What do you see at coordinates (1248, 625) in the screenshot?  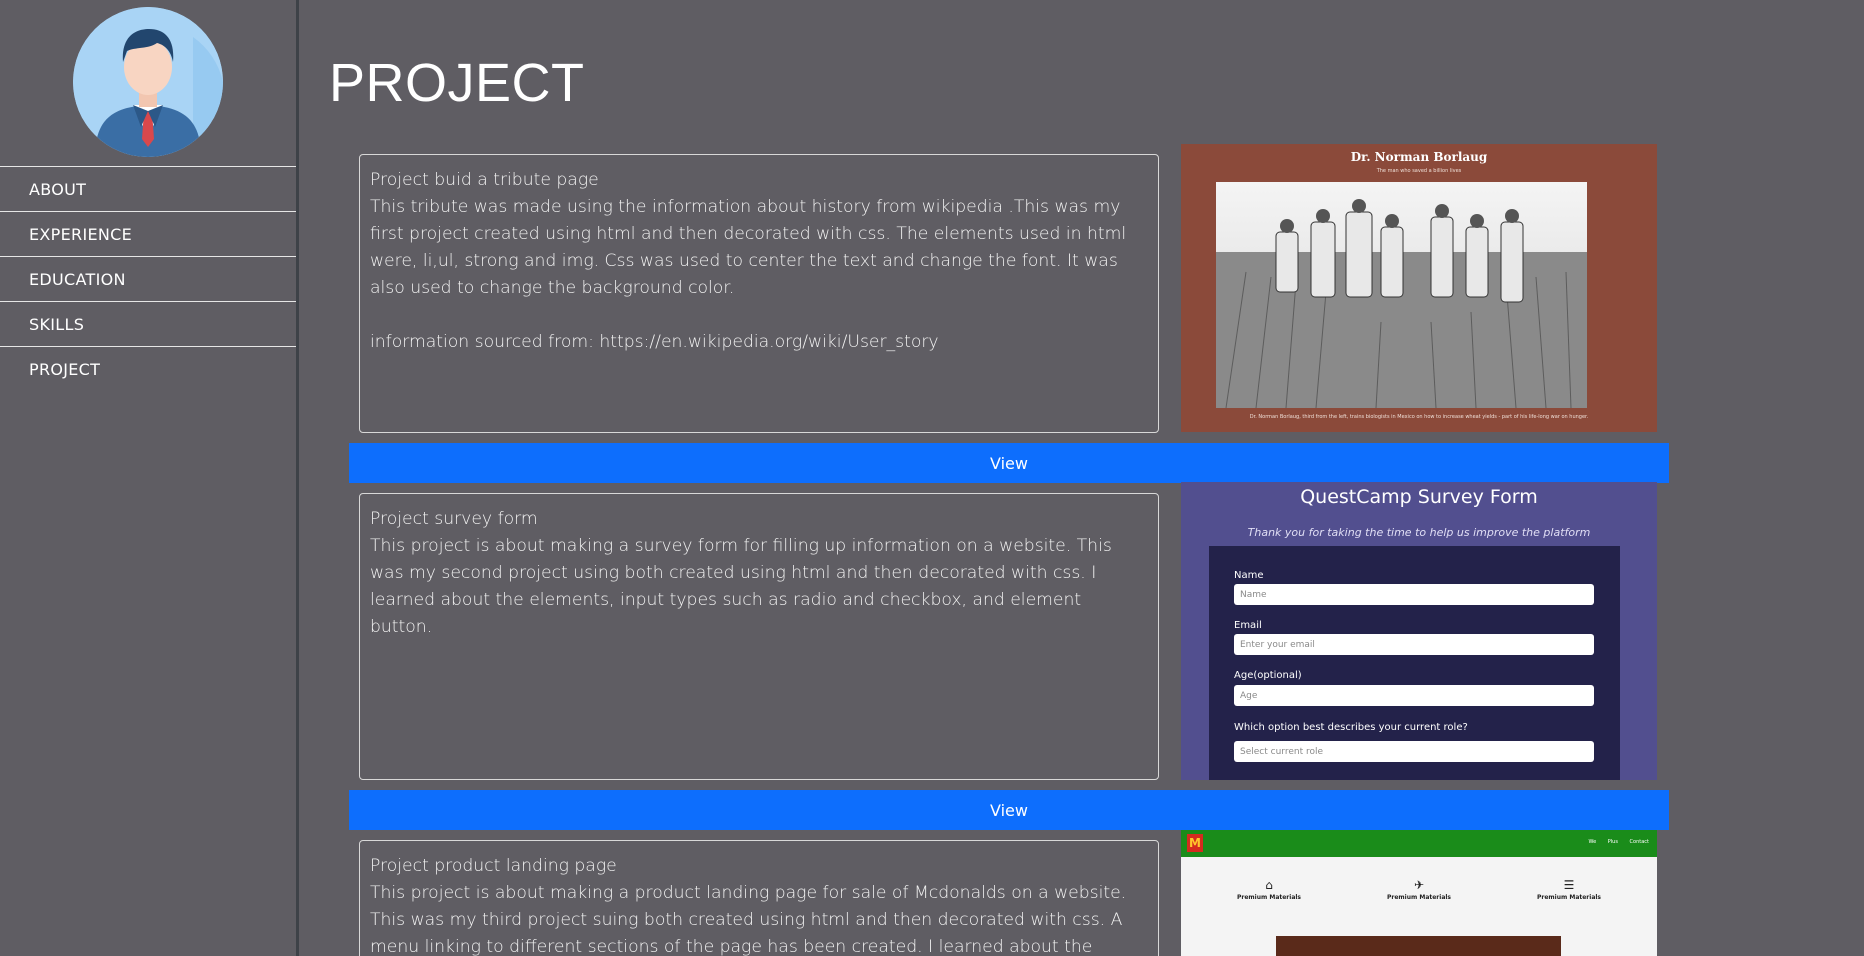 I see `preview-field-label: Email` at bounding box center [1248, 625].